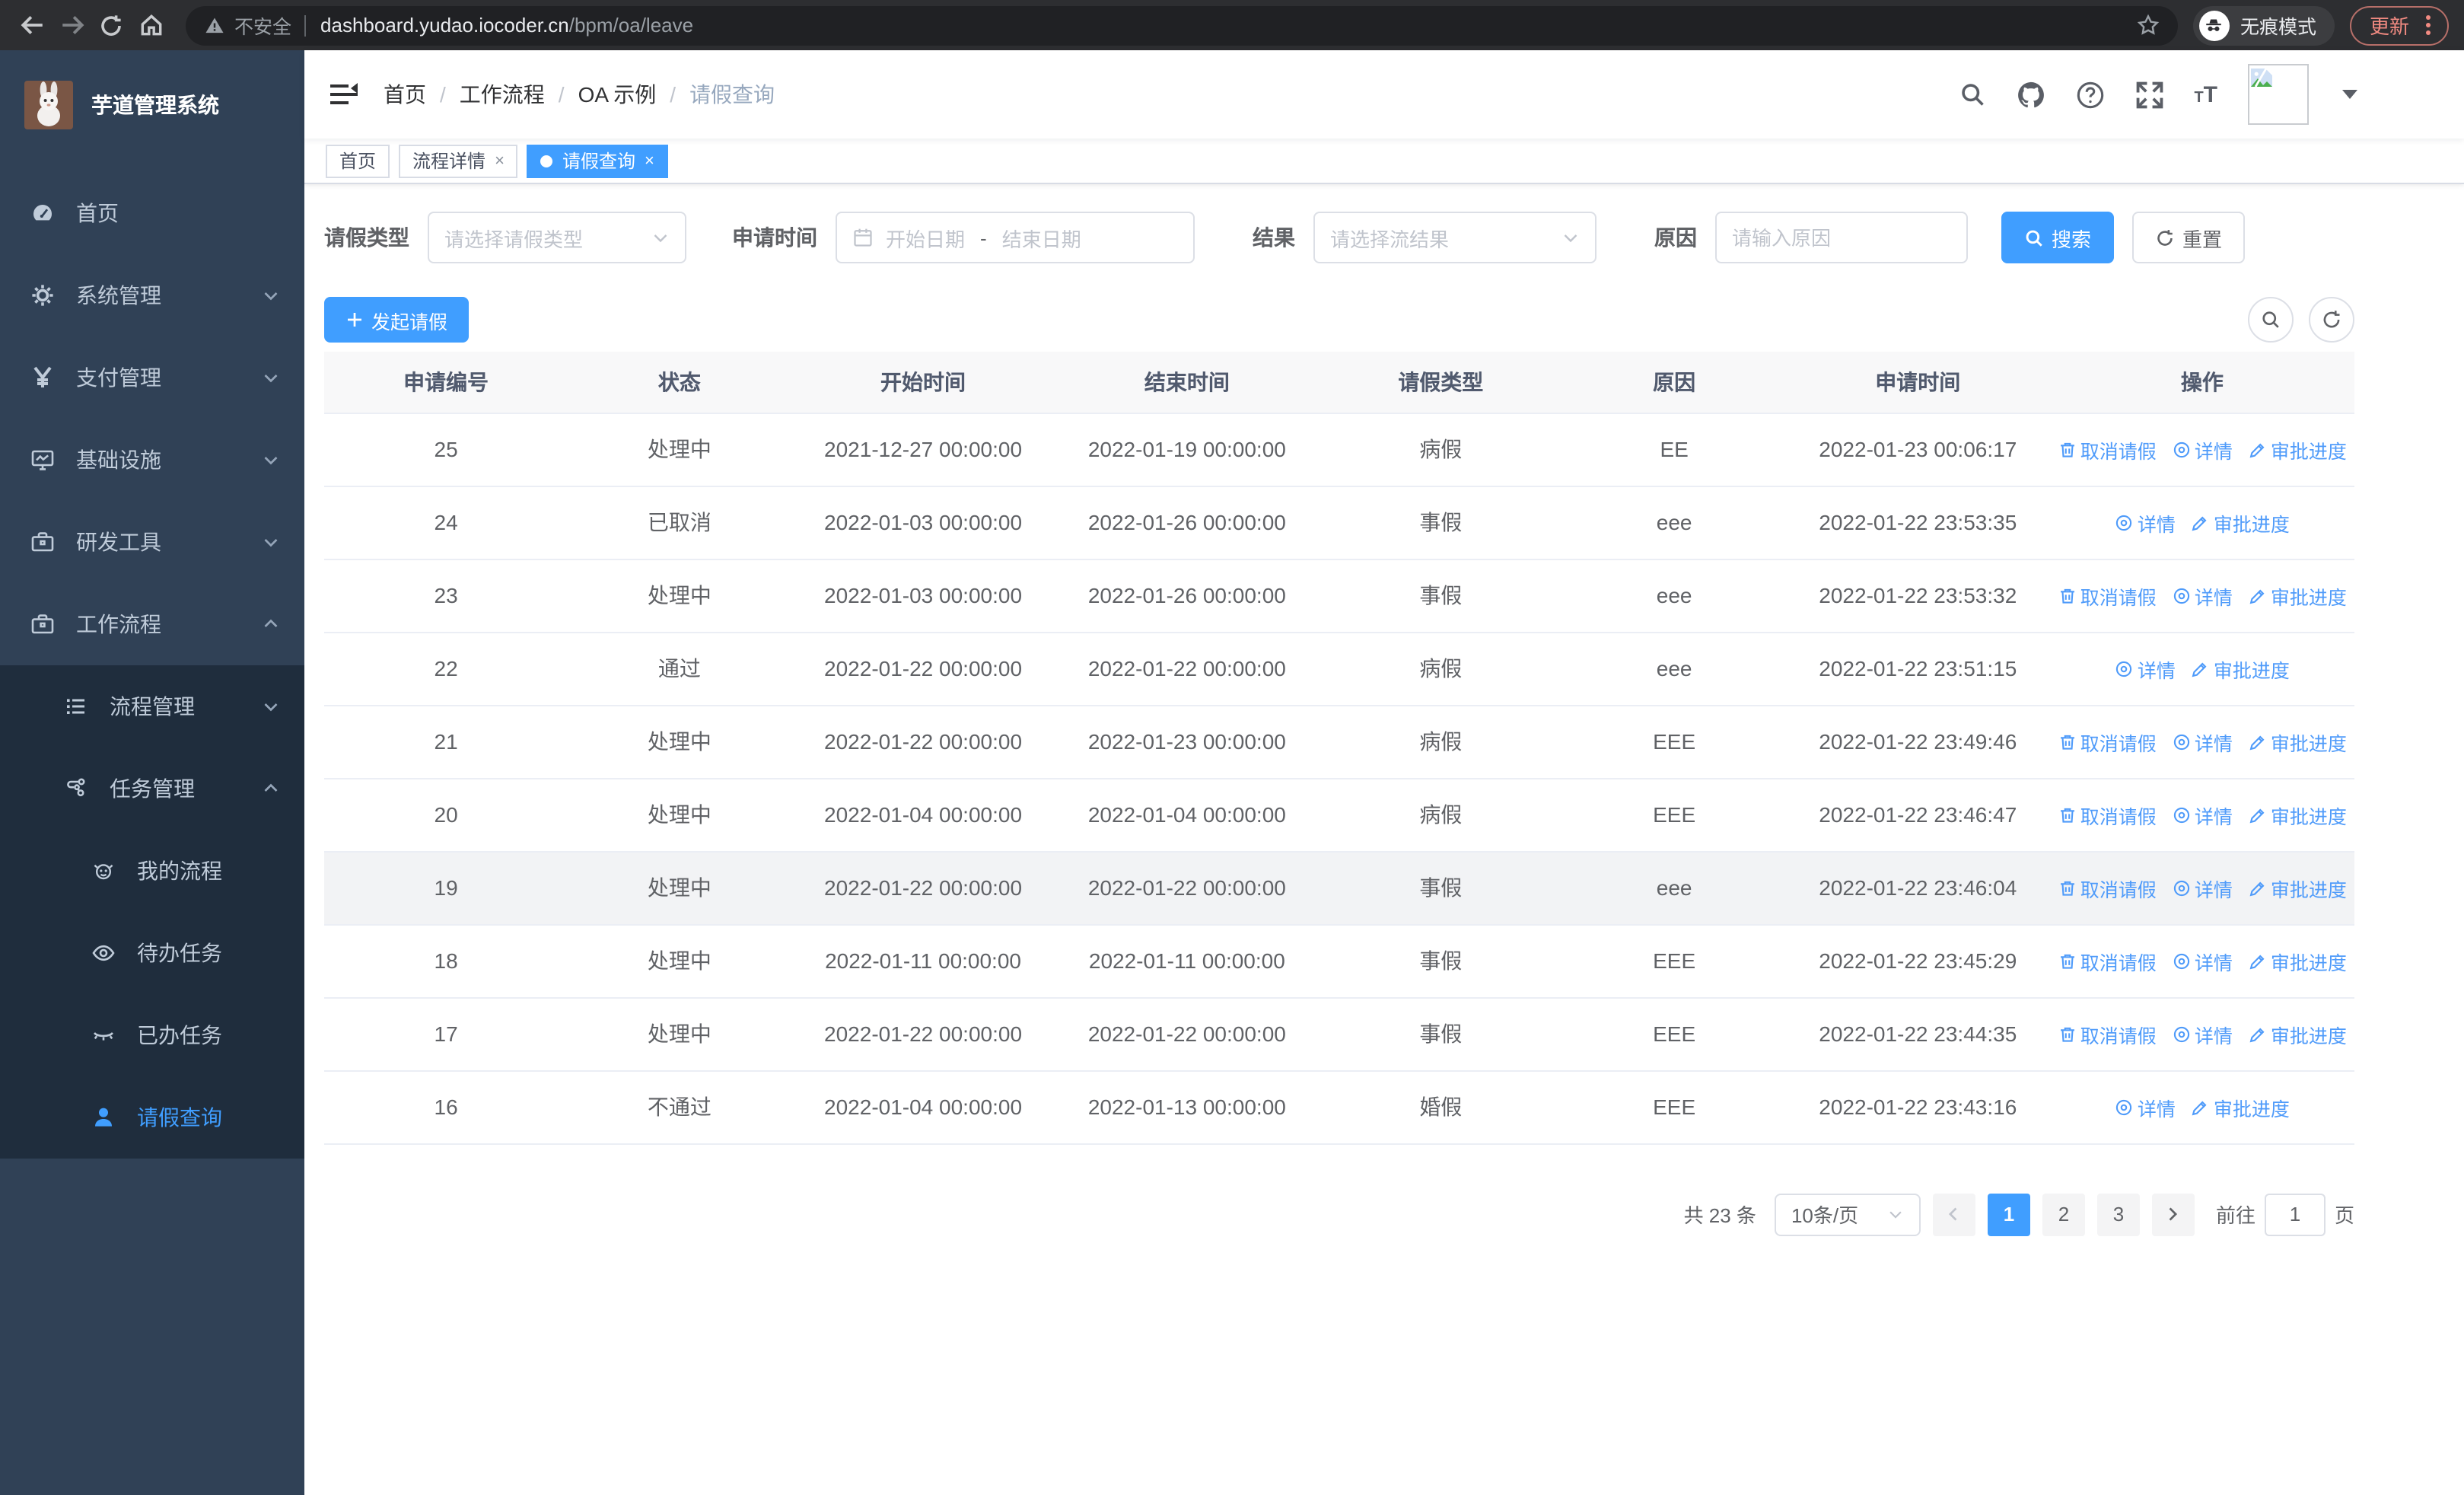  Describe the element at coordinates (2089, 95) in the screenshot. I see `help-icon` at that location.